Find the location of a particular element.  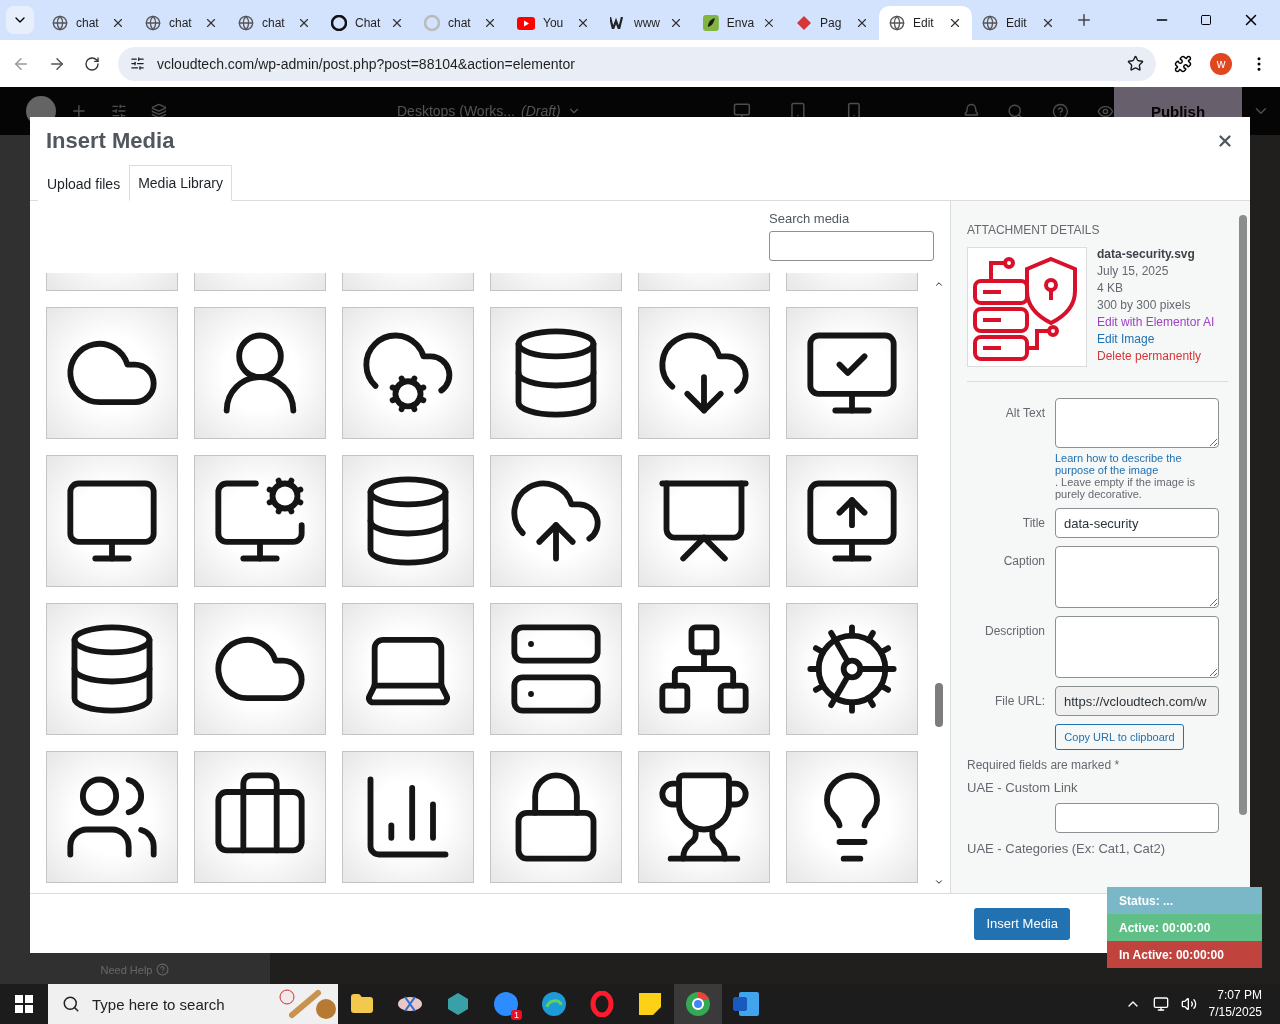

url-field: https://vcloudtech.com/w is located at coordinates (1137, 701).